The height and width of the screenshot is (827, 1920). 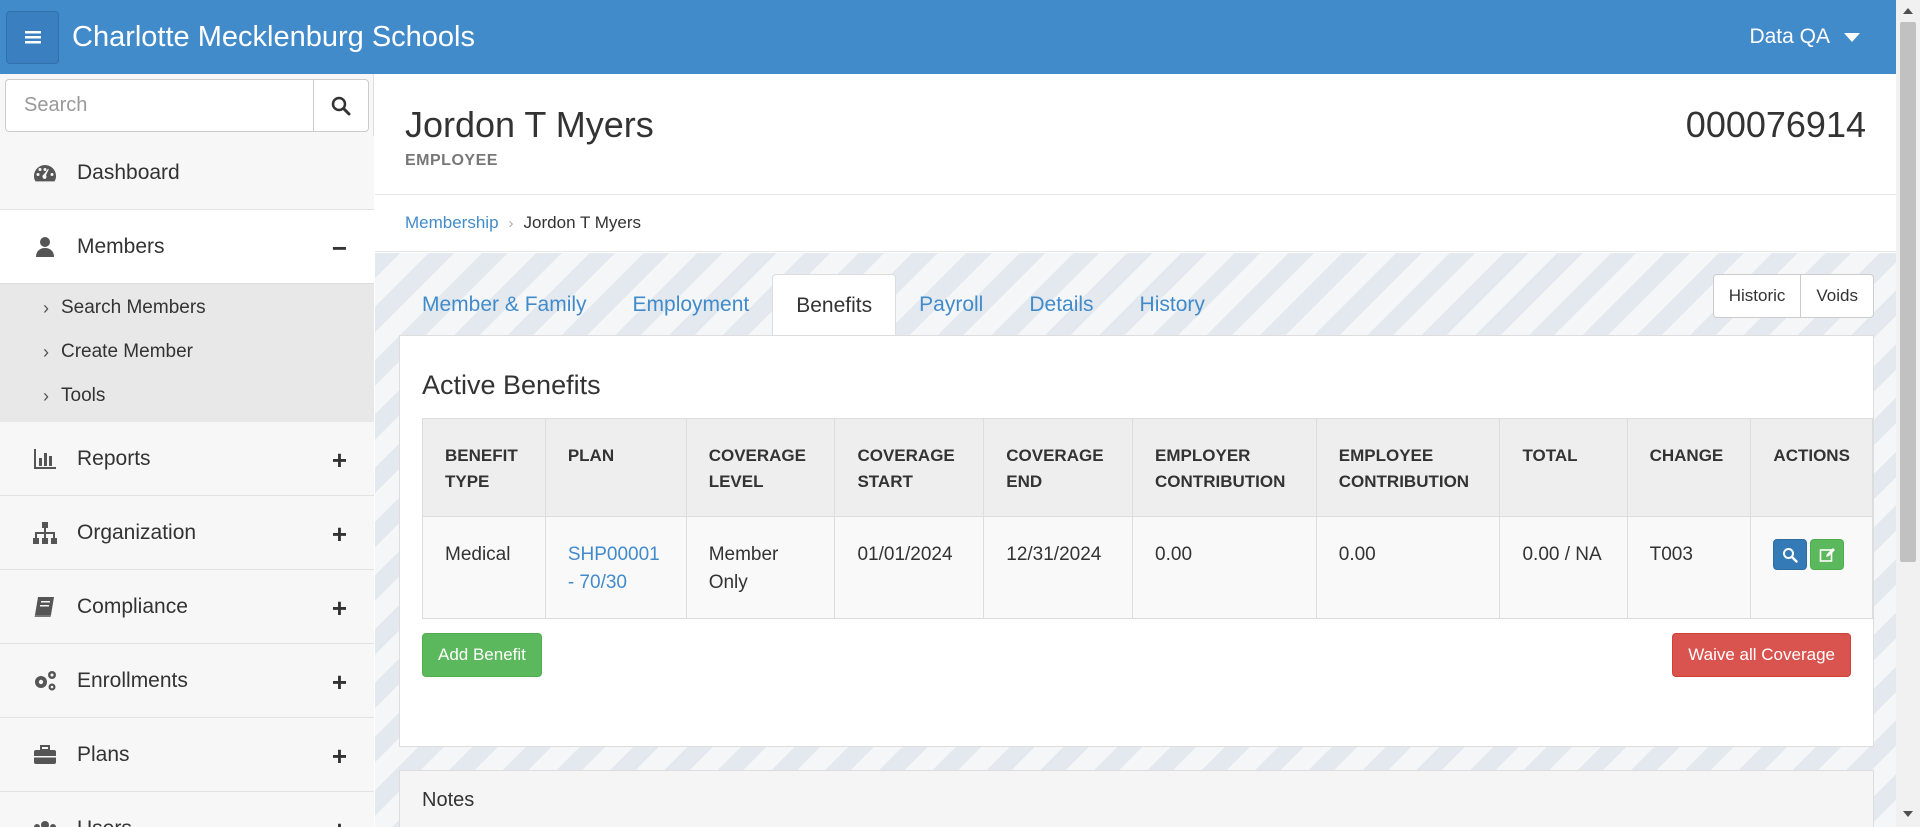 I want to click on sidebar-item-plans: Plans +, so click(x=187, y=755).